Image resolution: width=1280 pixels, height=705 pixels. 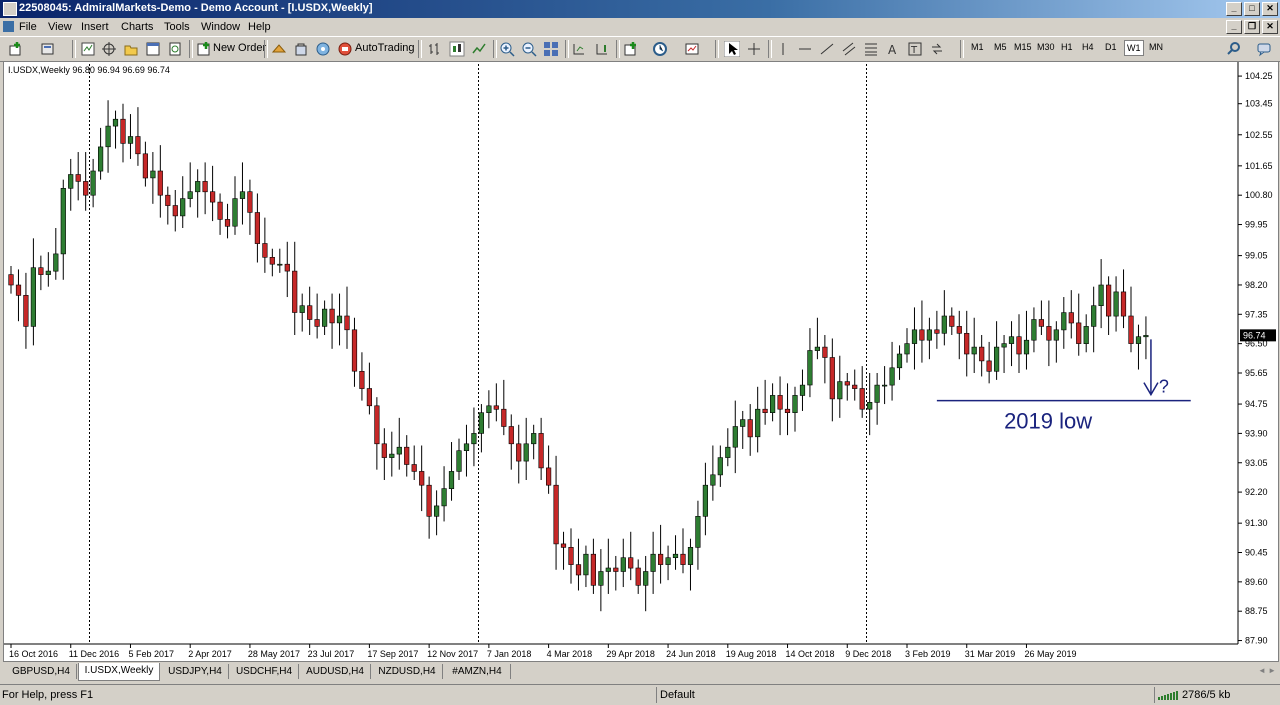 What do you see at coordinates (109, 49) in the screenshot?
I see `data-window-icon` at bounding box center [109, 49].